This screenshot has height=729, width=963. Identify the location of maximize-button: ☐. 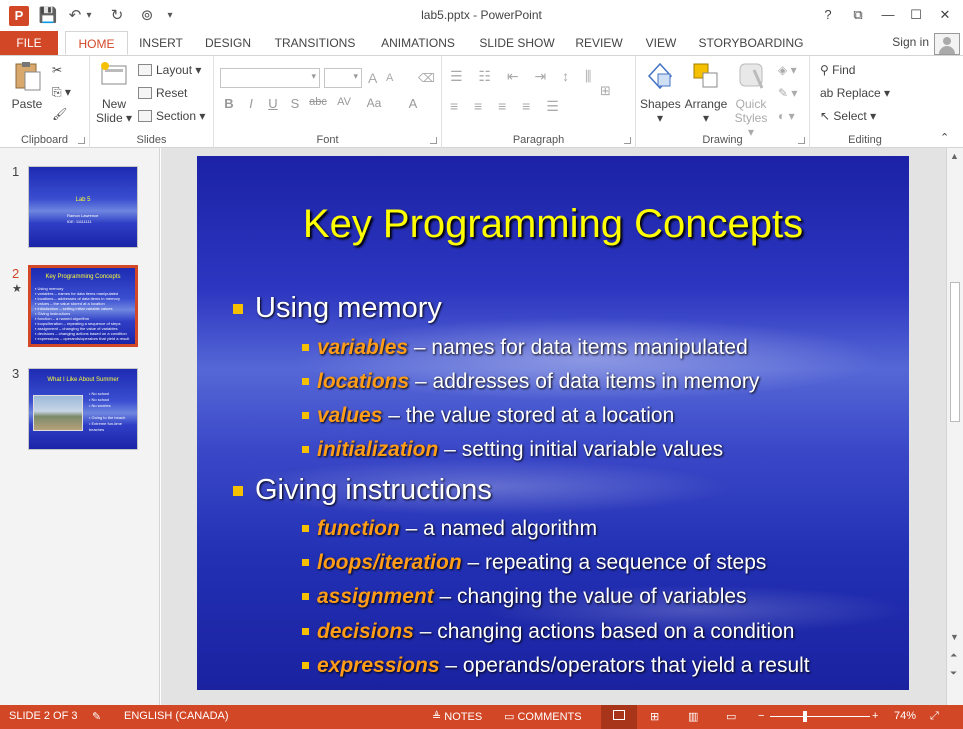
(916, 15).